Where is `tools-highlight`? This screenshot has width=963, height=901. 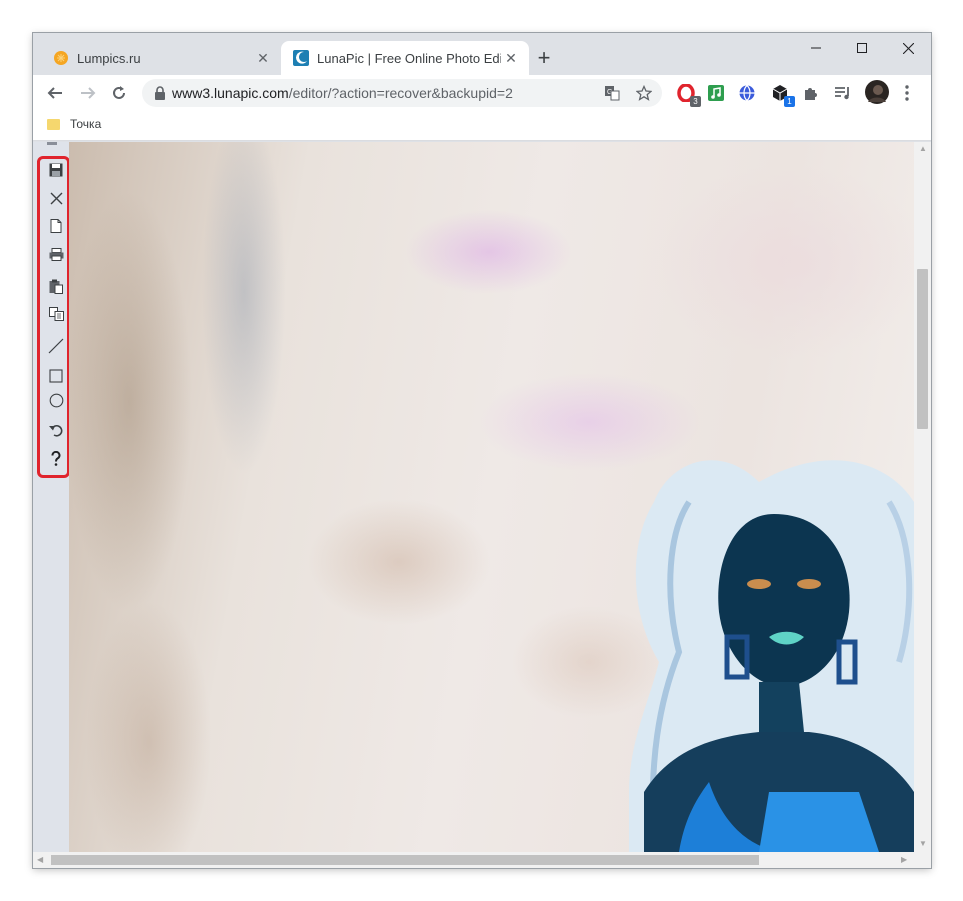 tools-highlight is located at coordinates (53, 317).